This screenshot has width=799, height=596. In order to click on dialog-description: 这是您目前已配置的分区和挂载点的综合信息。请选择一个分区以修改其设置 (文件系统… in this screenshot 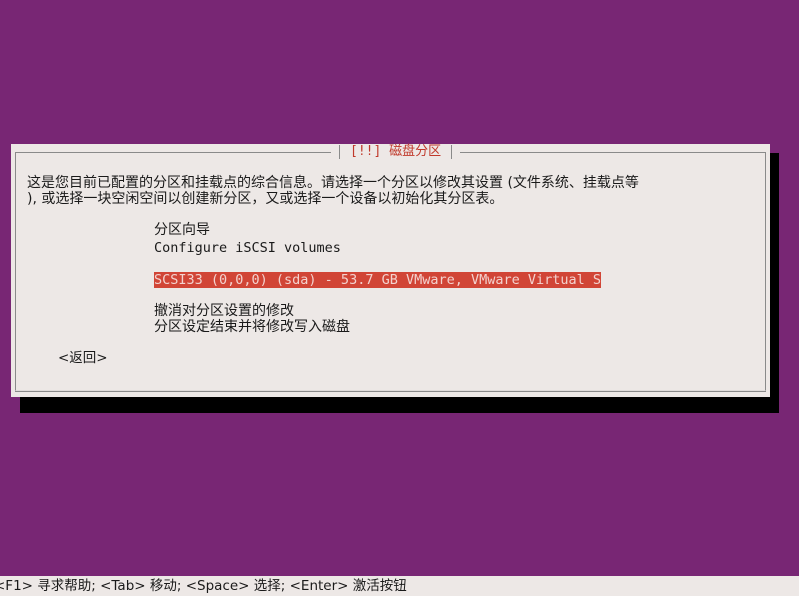, I will do `click(397, 191)`.